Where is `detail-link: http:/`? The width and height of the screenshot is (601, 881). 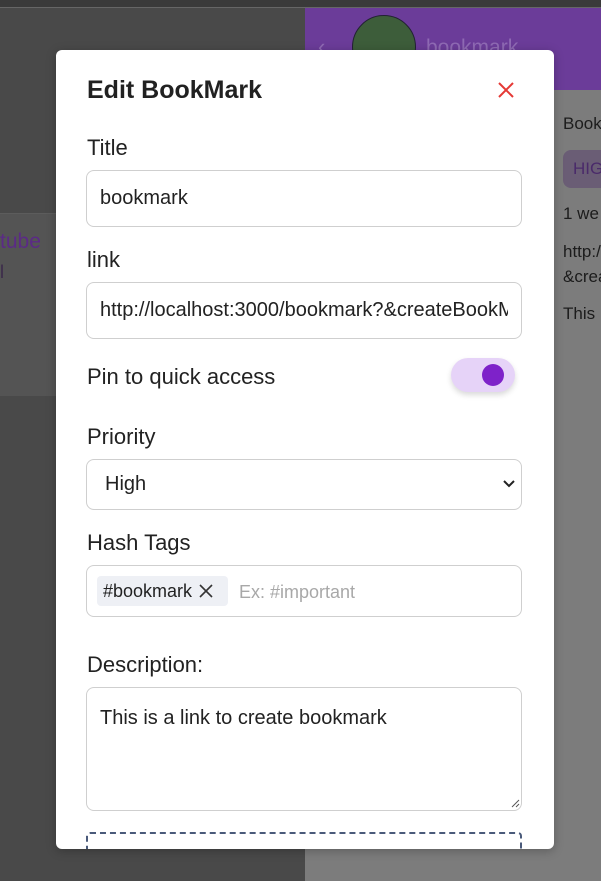 detail-link: http:/ is located at coordinates (582, 251).